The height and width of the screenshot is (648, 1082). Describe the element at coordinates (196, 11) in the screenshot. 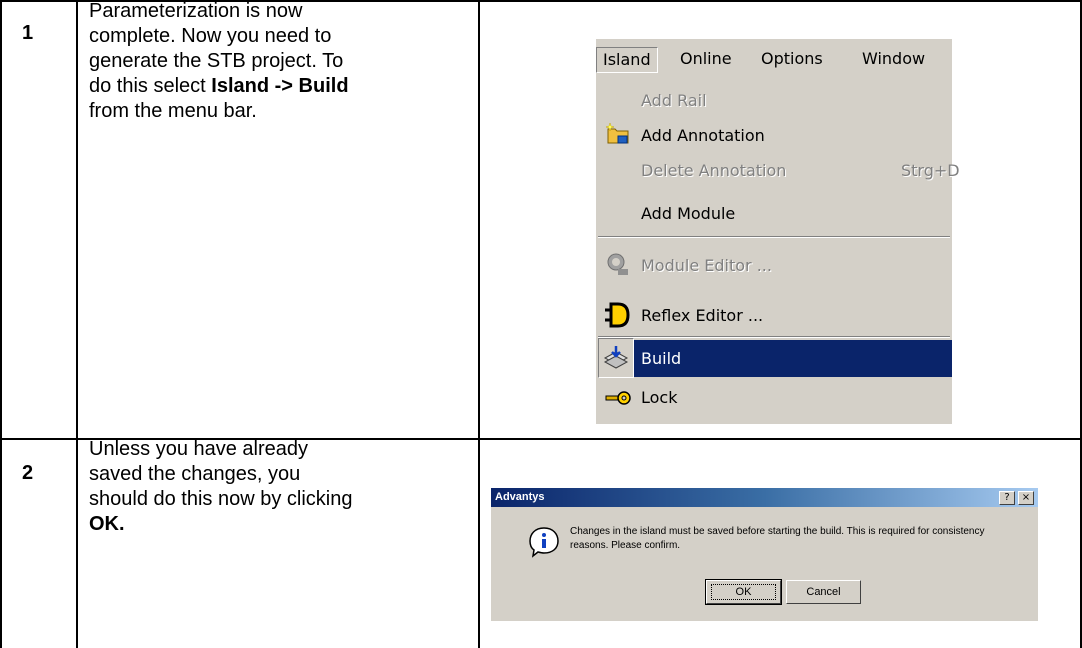

I see `instruction-line: Parameterization is now` at that location.